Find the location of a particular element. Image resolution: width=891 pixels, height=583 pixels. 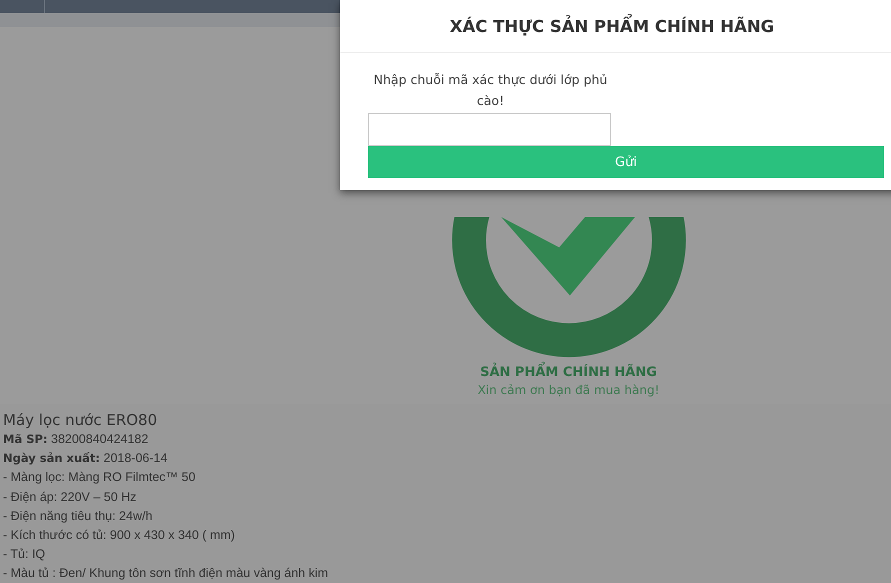

modal-title: XÁC THỰC SẢN PHẨM CHÍNH HÃNG is located at coordinates (612, 26).